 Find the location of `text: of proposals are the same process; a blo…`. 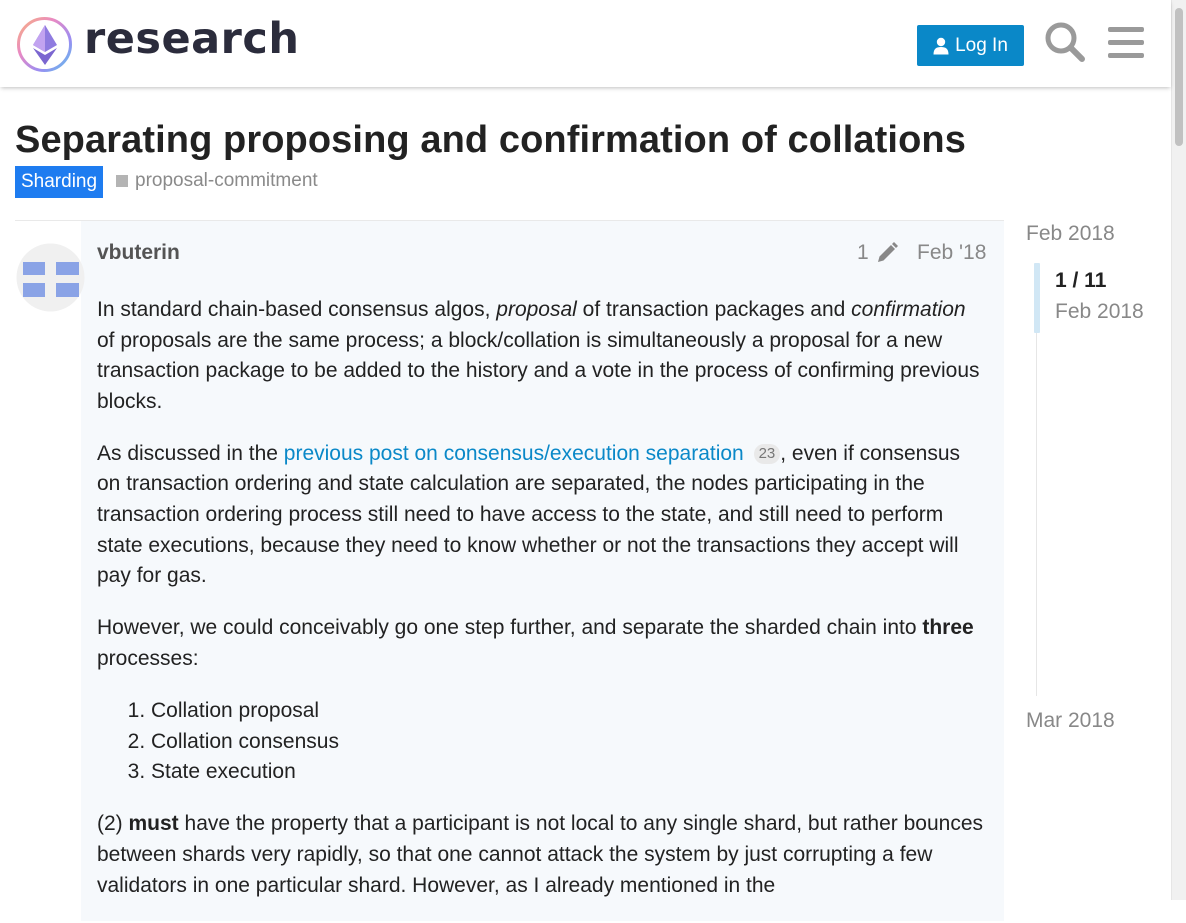

text: of proposals are the same process; a blo… is located at coordinates (538, 370).